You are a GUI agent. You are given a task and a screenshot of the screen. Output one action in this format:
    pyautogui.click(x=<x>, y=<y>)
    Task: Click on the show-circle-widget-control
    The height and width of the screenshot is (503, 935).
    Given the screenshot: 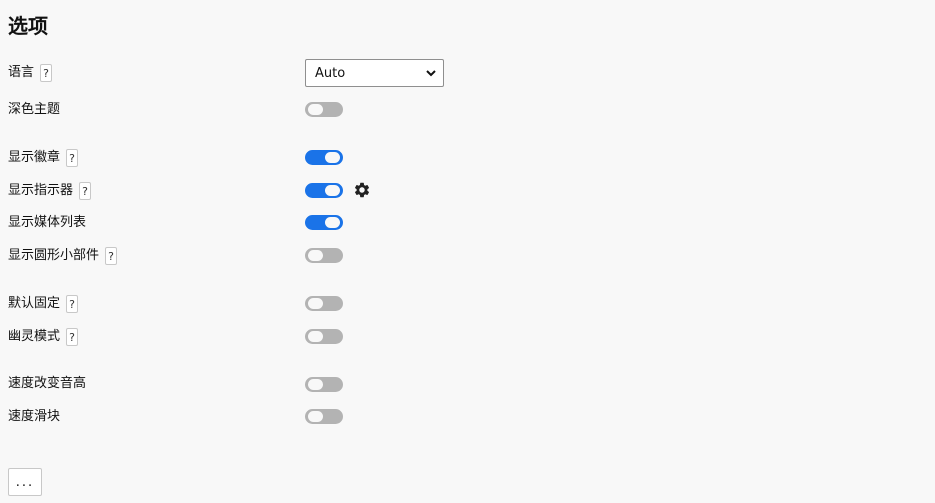 What is the action you would take?
    pyautogui.click(x=324, y=255)
    